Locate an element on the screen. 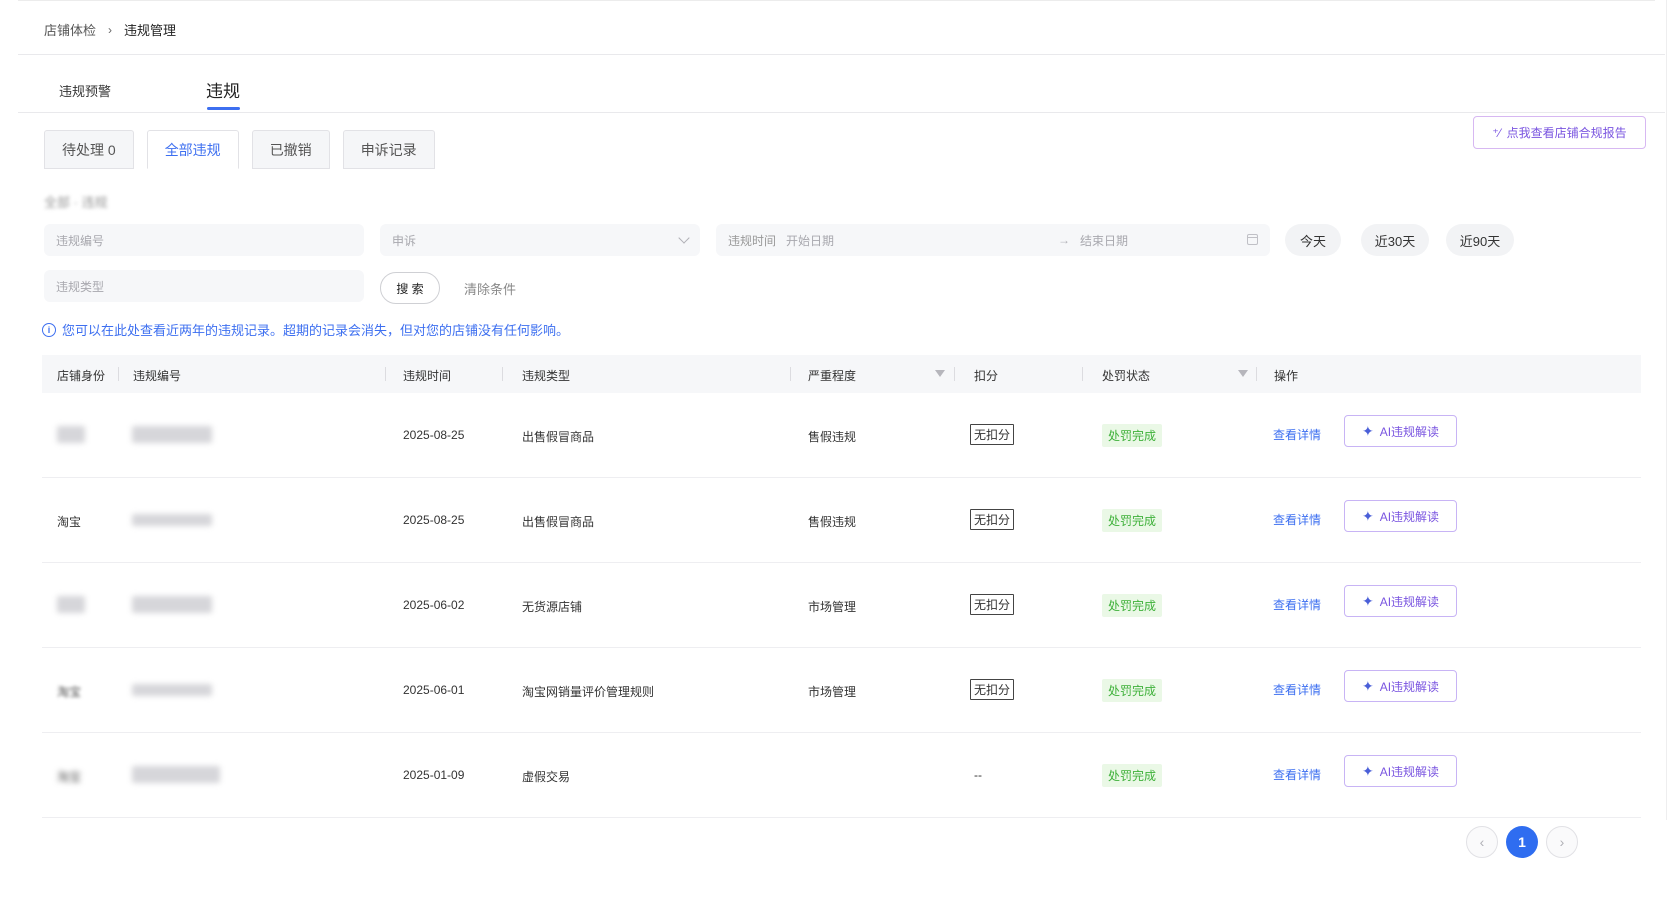 The image size is (1673, 922). table-row: 淘宝 2025-01-09 虚假交易 -- 处罚完成 查看详情 ✦ AI违规解读 is located at coordinates (841, 775).